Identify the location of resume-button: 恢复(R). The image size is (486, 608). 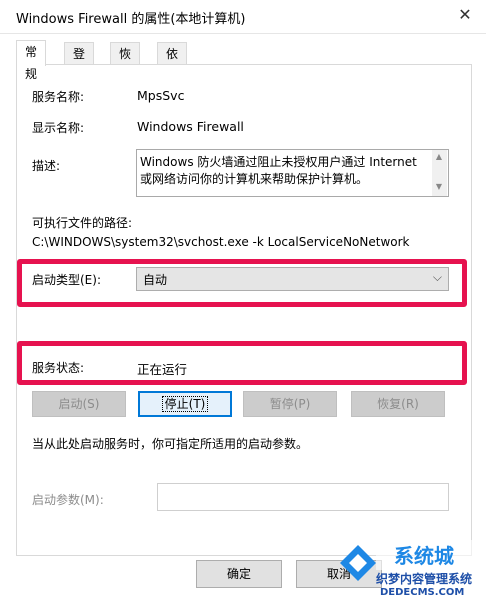
(398, 404).